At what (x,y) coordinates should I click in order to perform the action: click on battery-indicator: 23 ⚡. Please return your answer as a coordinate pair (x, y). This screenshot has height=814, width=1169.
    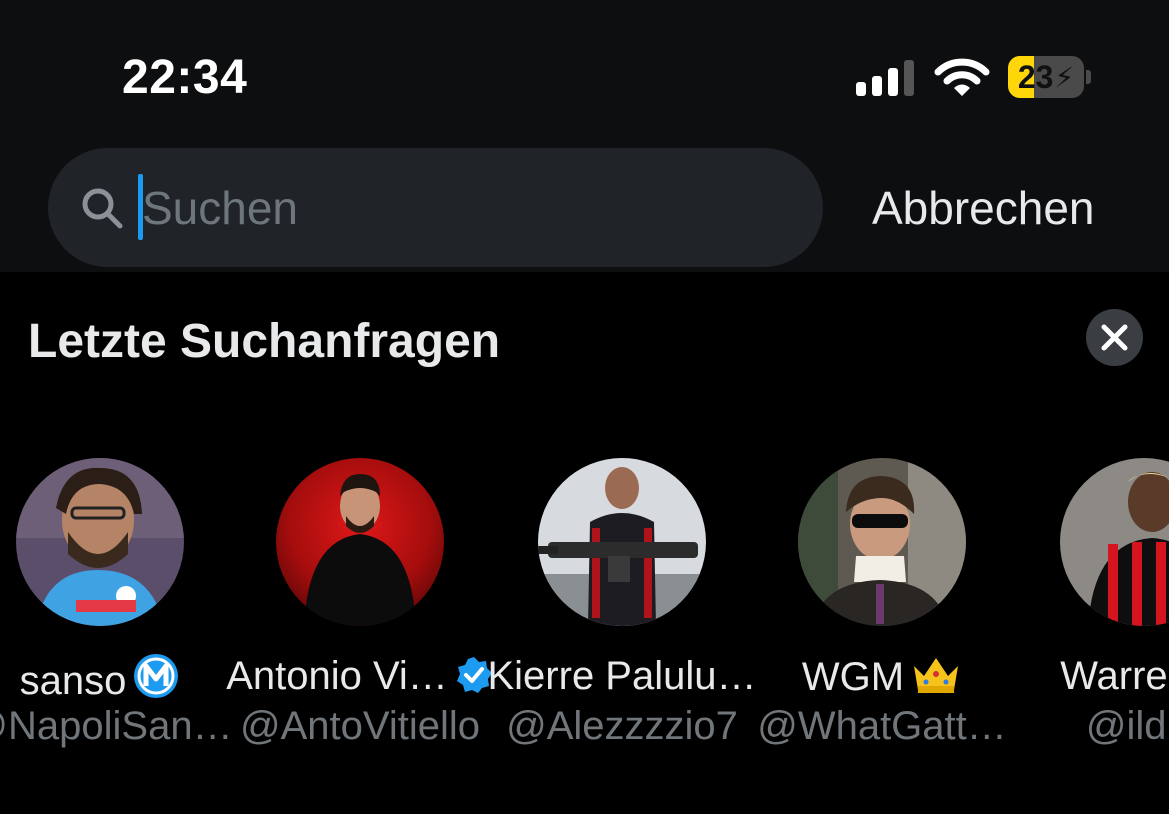
    Looking at the image, I should click on (1046, 77).